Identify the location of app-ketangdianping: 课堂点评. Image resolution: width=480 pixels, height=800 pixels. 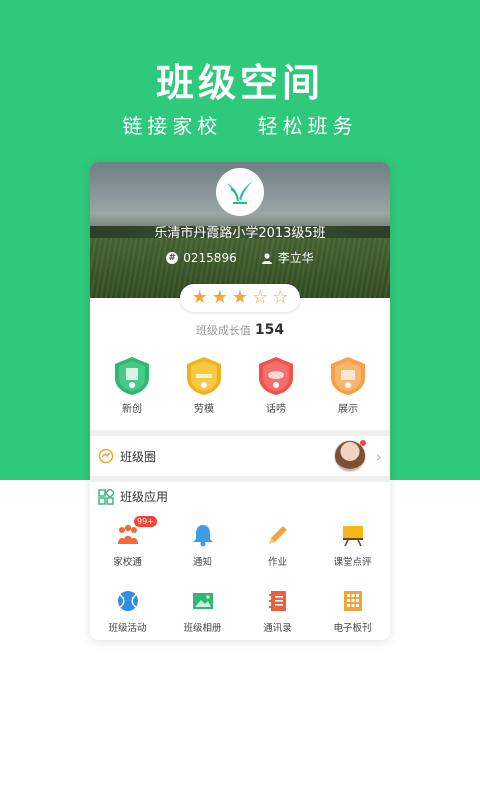
(352, 545).